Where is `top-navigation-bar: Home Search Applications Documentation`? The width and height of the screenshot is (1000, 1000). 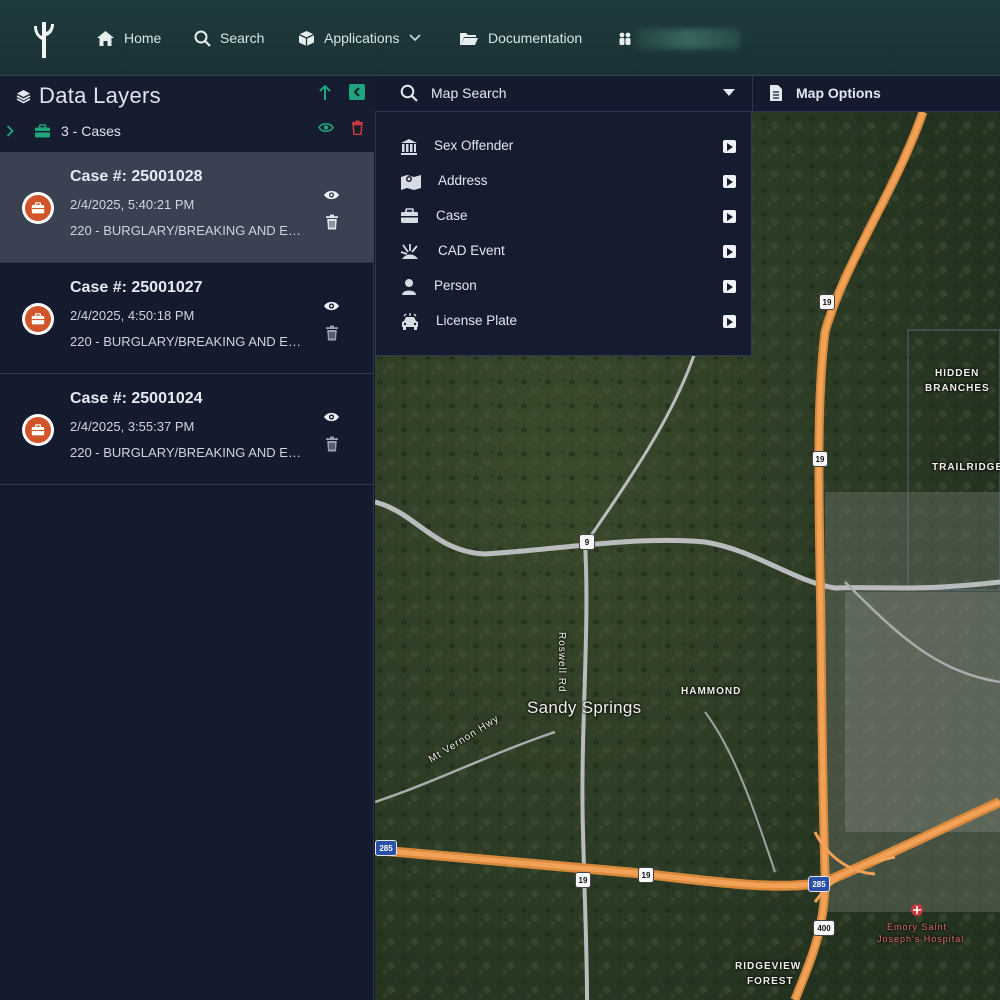 top-navigation-bar: Home Search Applications Documentation is located at coordinates (500, 38).